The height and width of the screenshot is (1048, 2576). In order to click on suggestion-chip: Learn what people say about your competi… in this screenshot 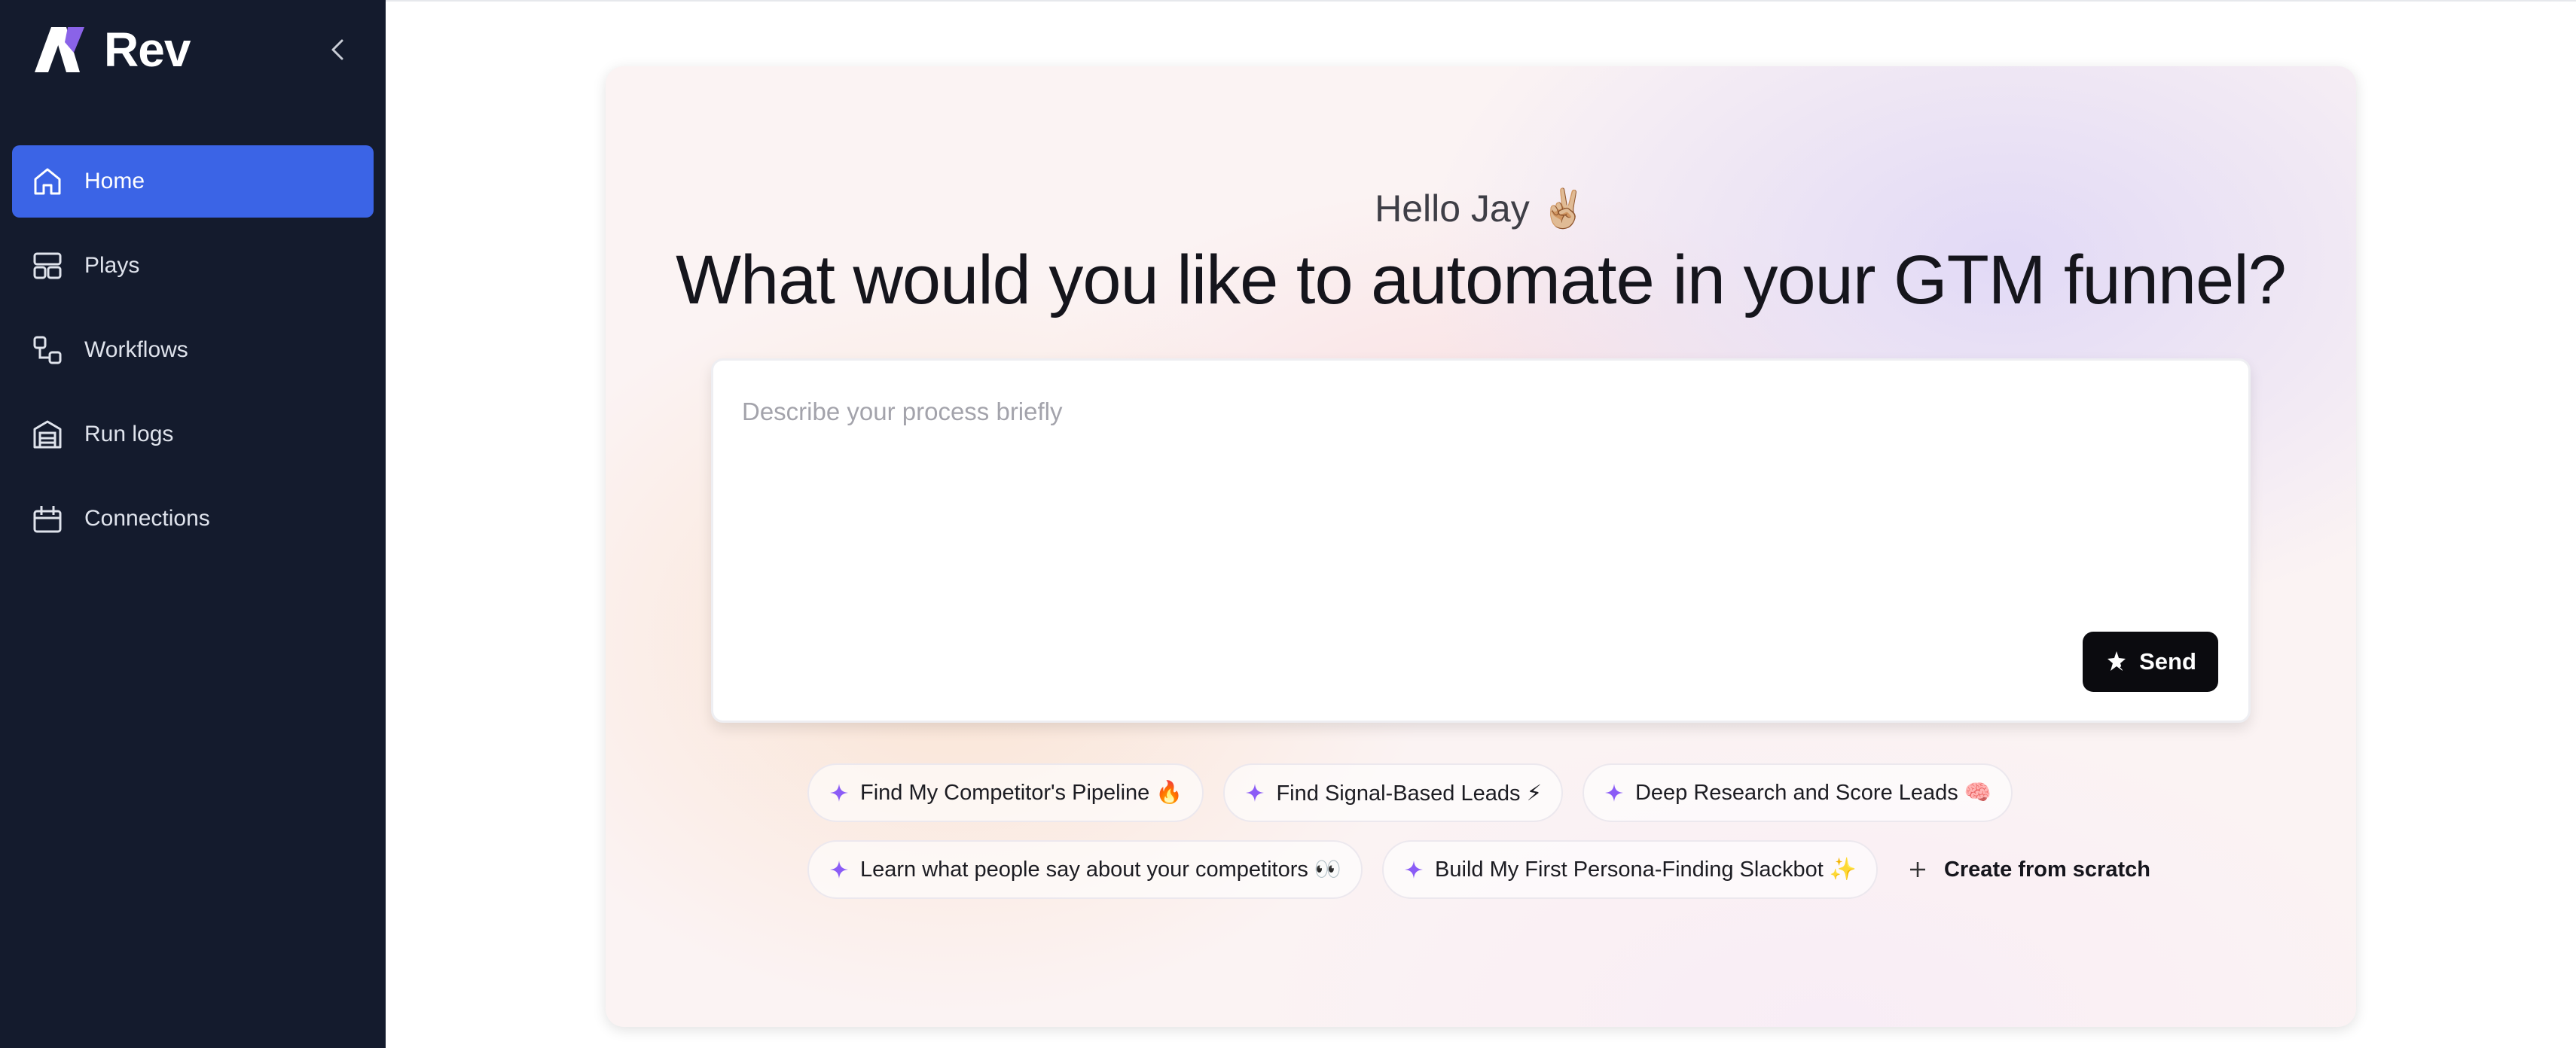, I will do `click(1085, 869)`.